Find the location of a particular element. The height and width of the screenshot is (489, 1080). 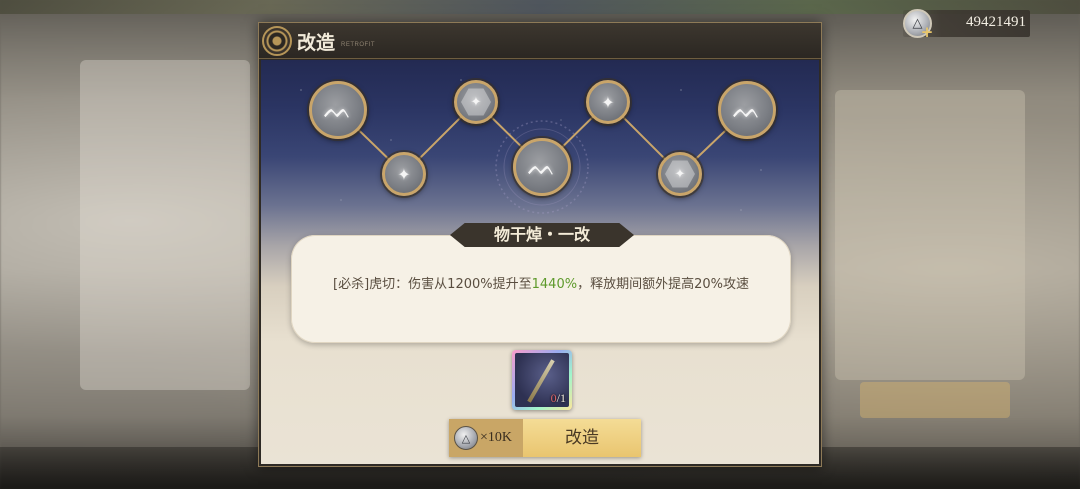

currency-display: △ + 49421491 is located at coordinates (966, 24).